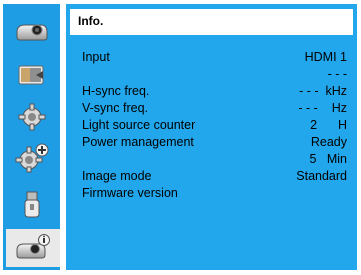 This screenshot has height=275, width=361. I want to click on projector-icon, so click(31, 32).